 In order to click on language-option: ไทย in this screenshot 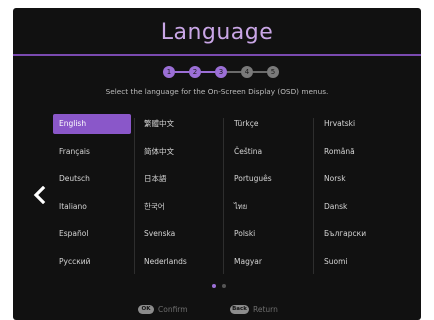, I will do `click(267, 207)`.